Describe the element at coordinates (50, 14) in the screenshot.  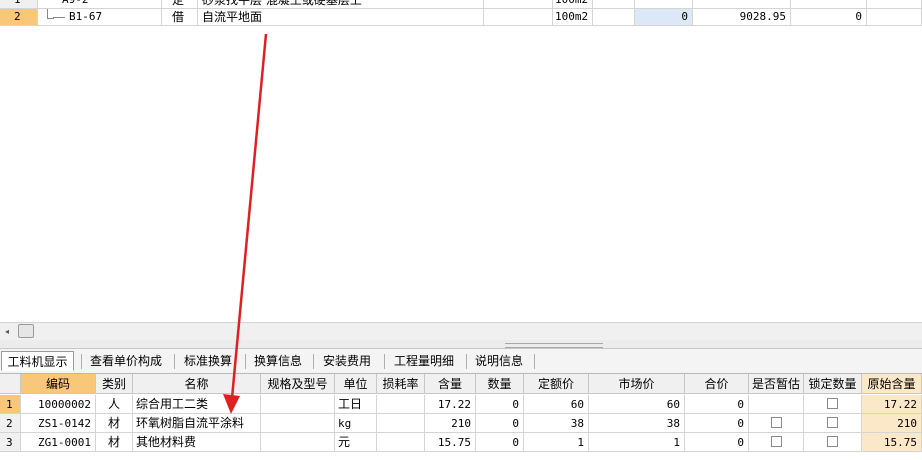
I see `tree-line-icon` at that location.